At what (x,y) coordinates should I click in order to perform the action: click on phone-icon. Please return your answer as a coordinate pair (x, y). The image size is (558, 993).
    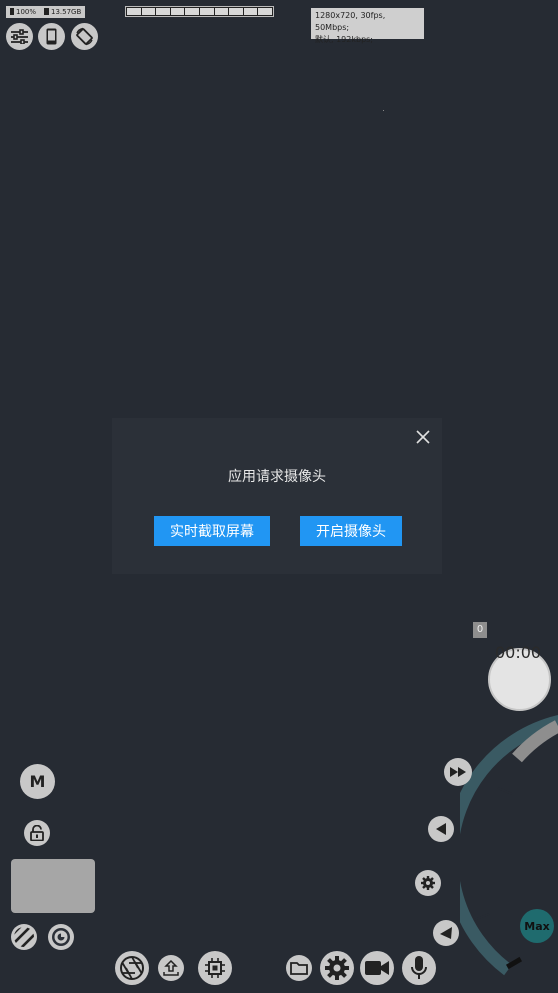
    Looking at the image, I should click on (51, 36).